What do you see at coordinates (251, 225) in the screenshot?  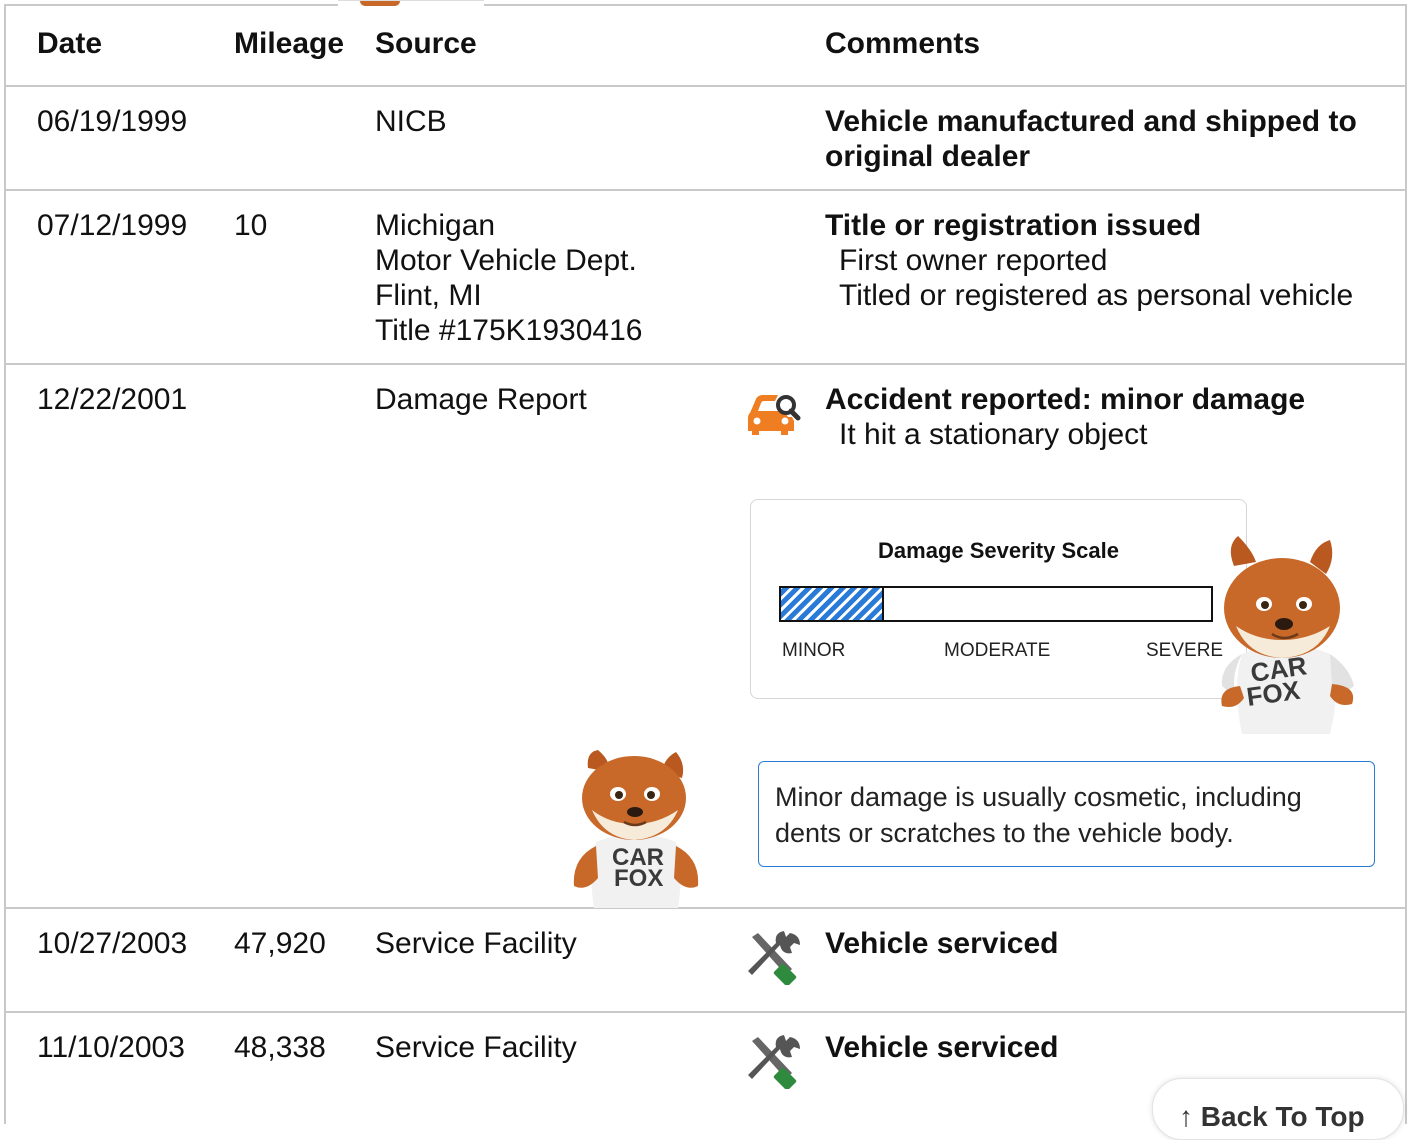 I see `row-mileage: 10` at bounding box center [251, 225].